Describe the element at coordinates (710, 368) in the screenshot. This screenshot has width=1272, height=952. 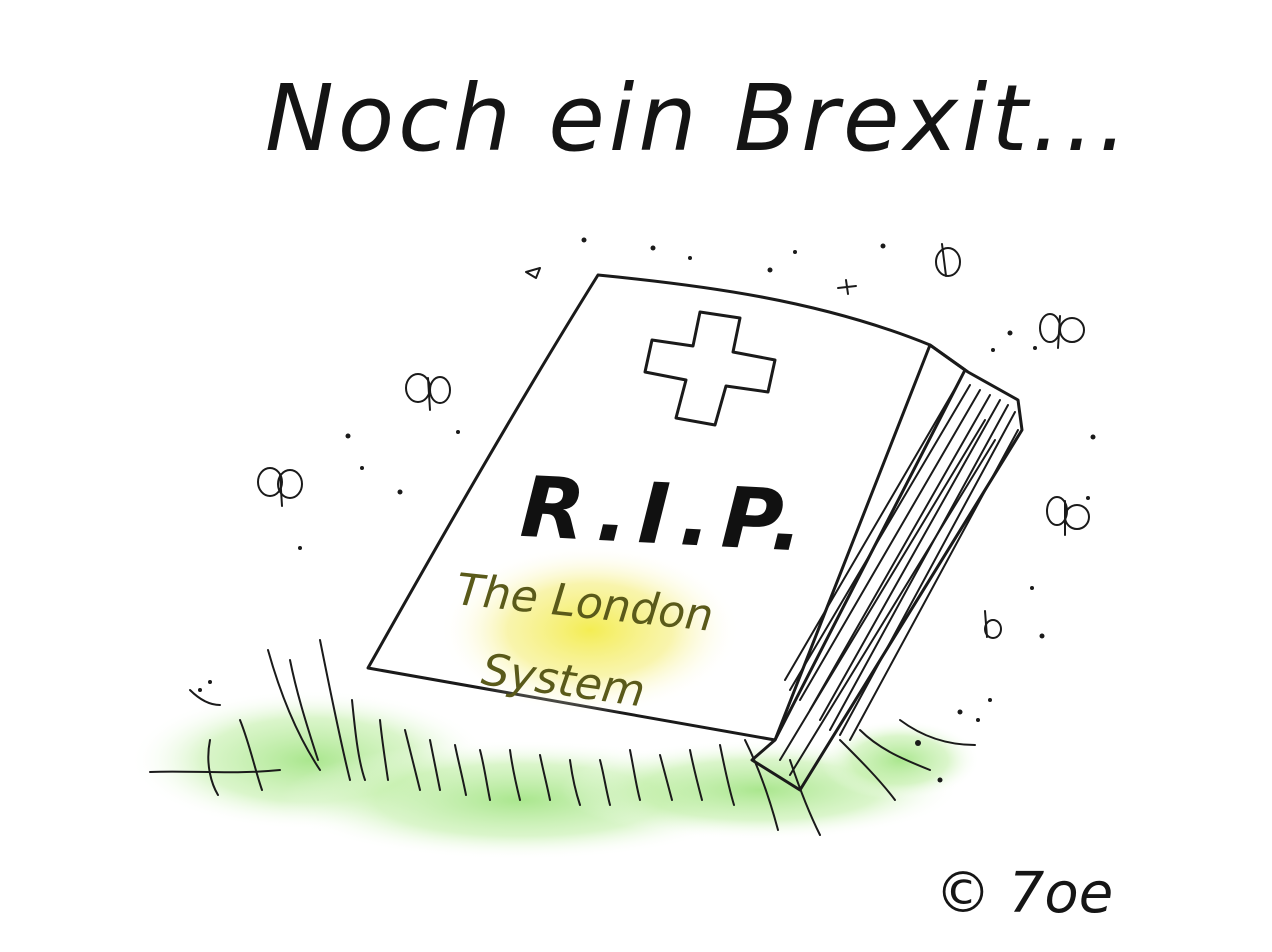
I see `cross-icon` at that location.